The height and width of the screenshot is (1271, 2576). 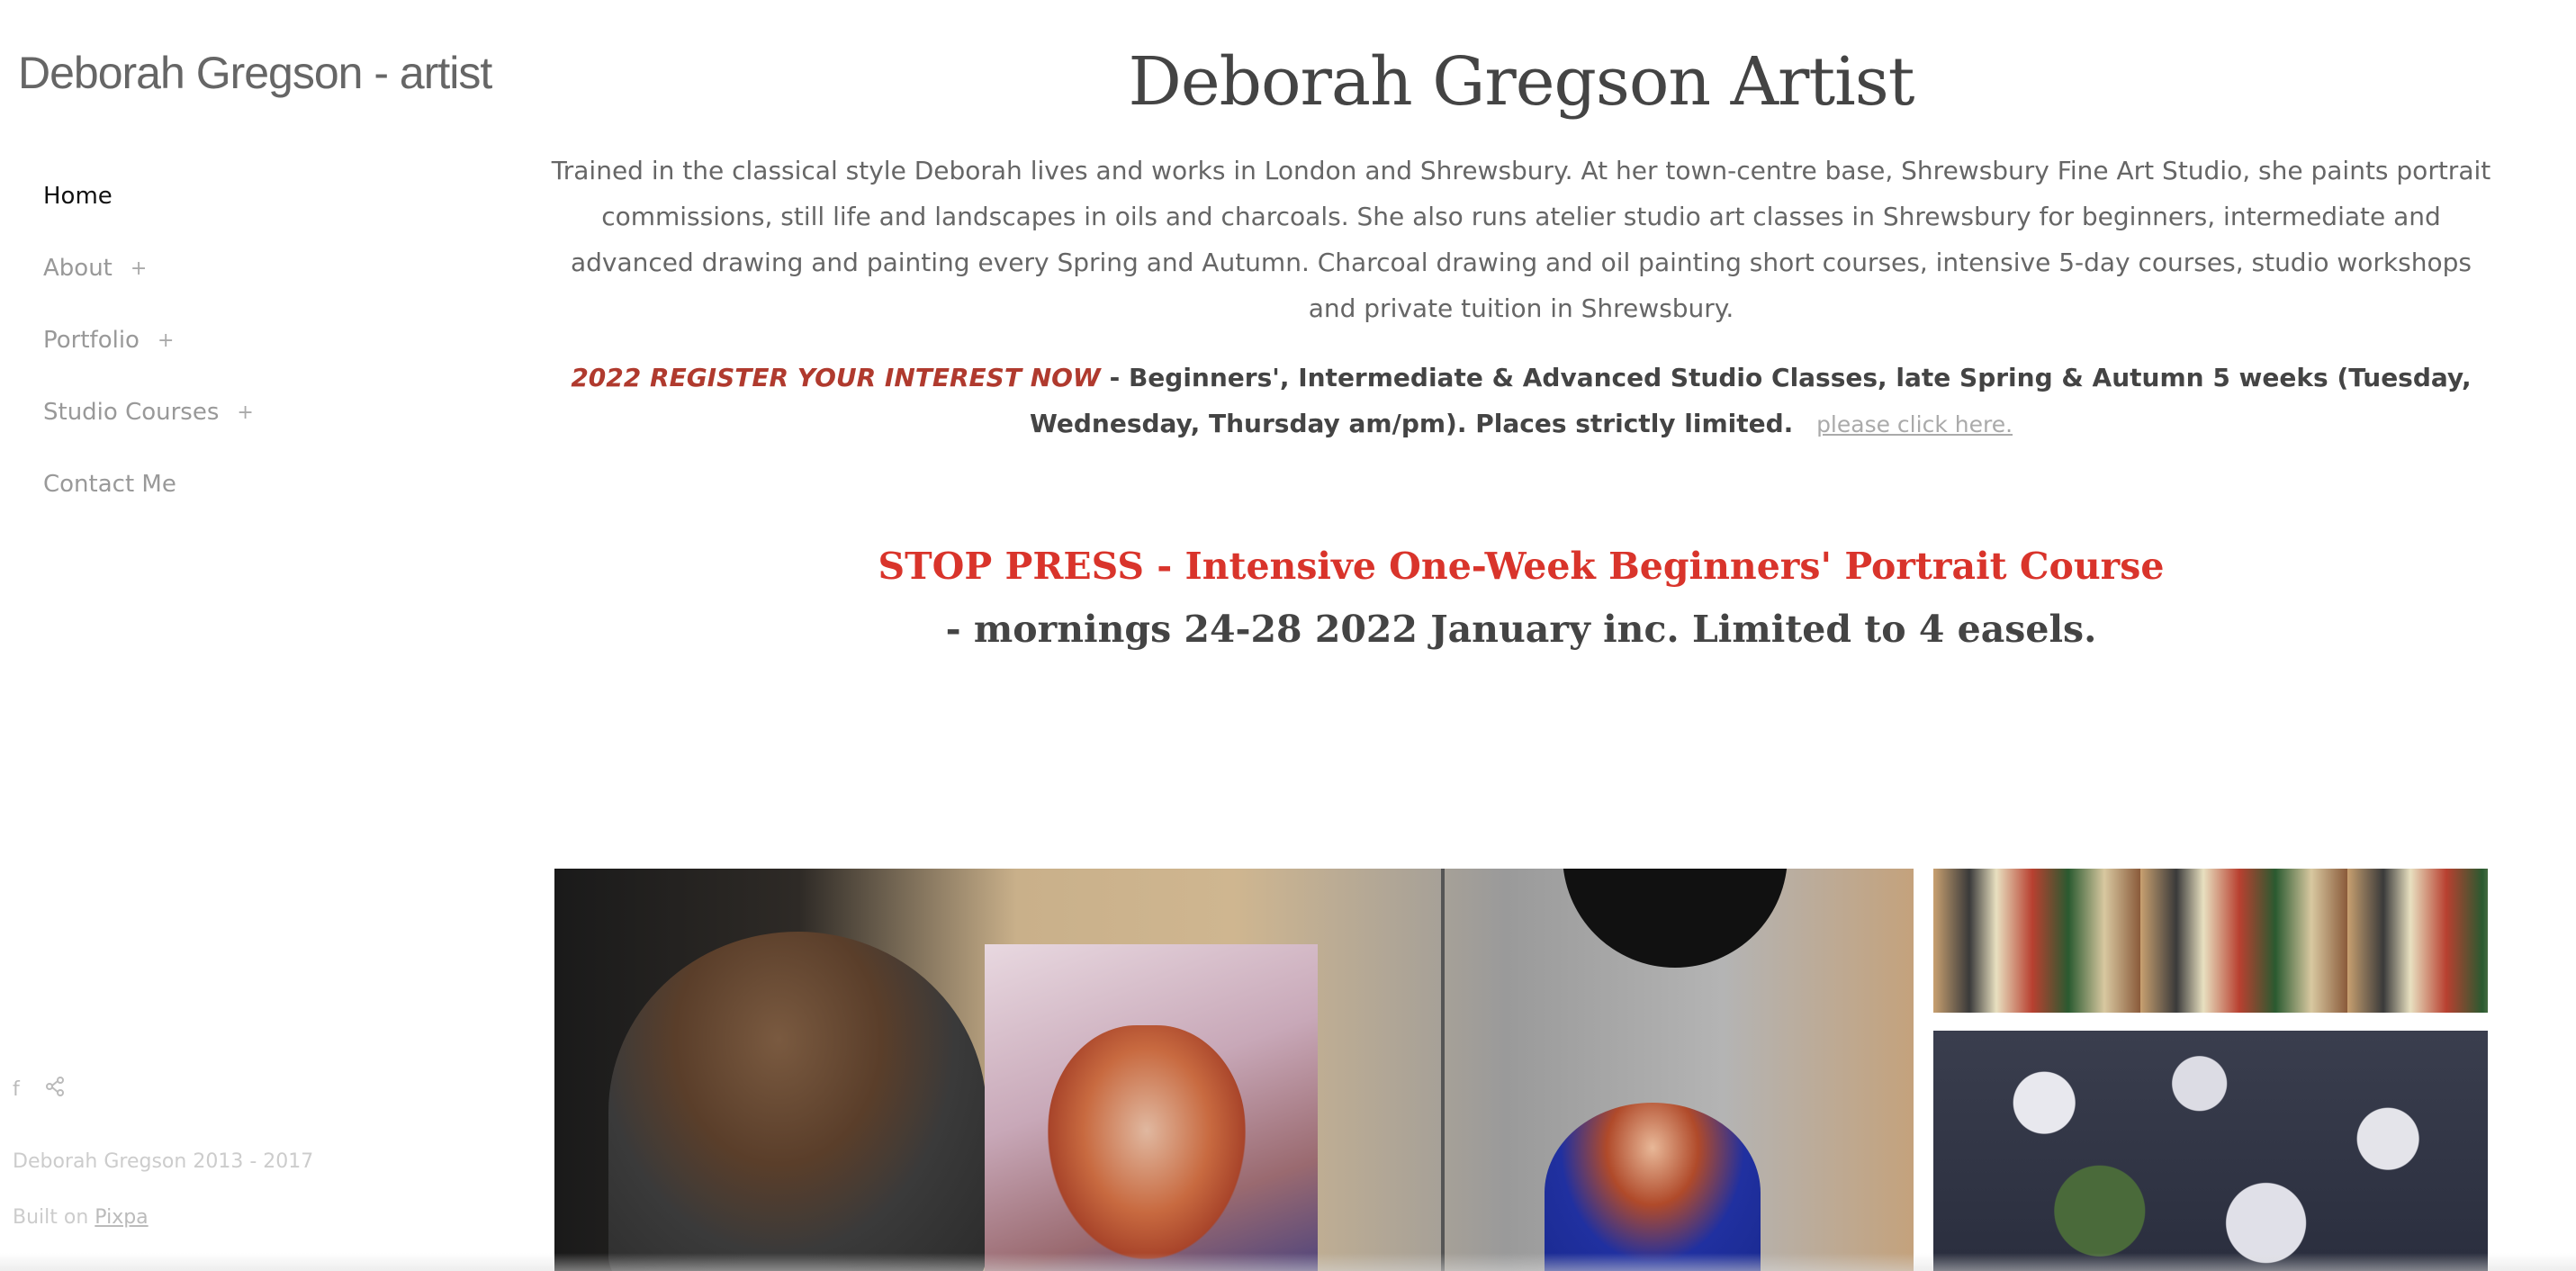 What do you see at coordinates (1147, 1142) in the screenshot?
I see `painted-portrait-shape` at bounding box center [1147, 1142].